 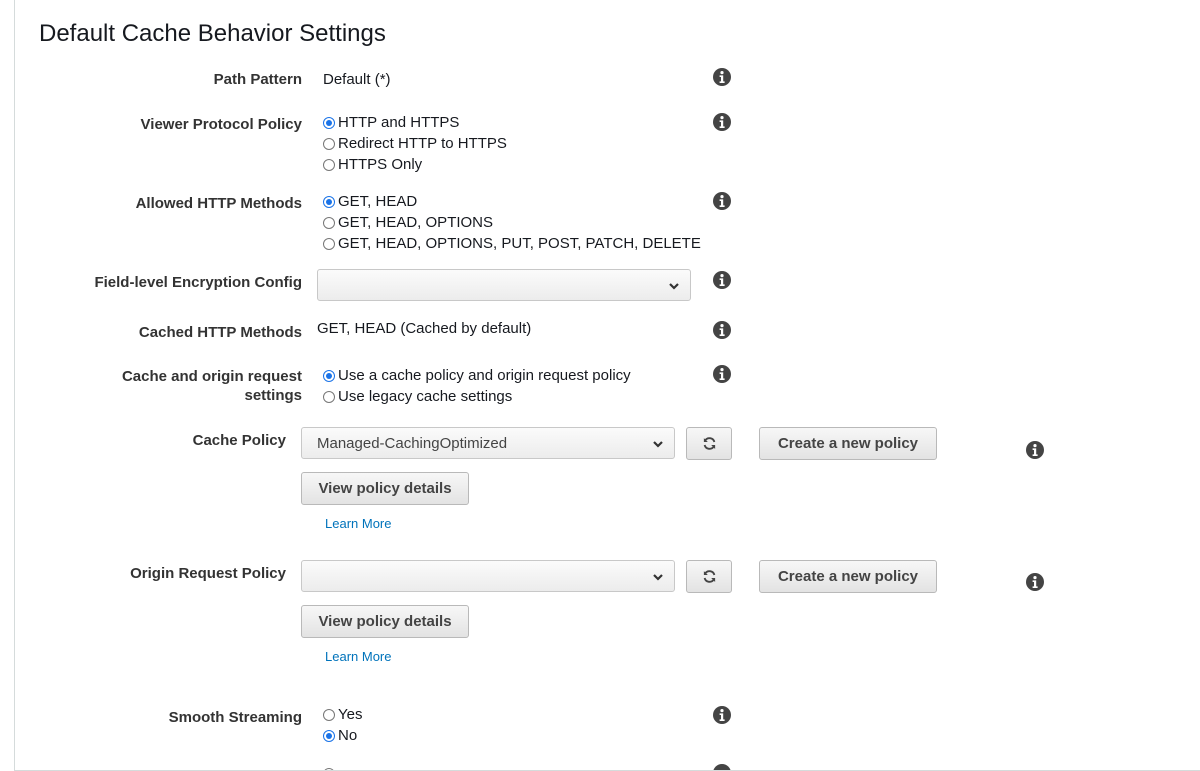 I want to click on cached-methods-label: Cached HTTP Methods, so click(x=220, y=332).